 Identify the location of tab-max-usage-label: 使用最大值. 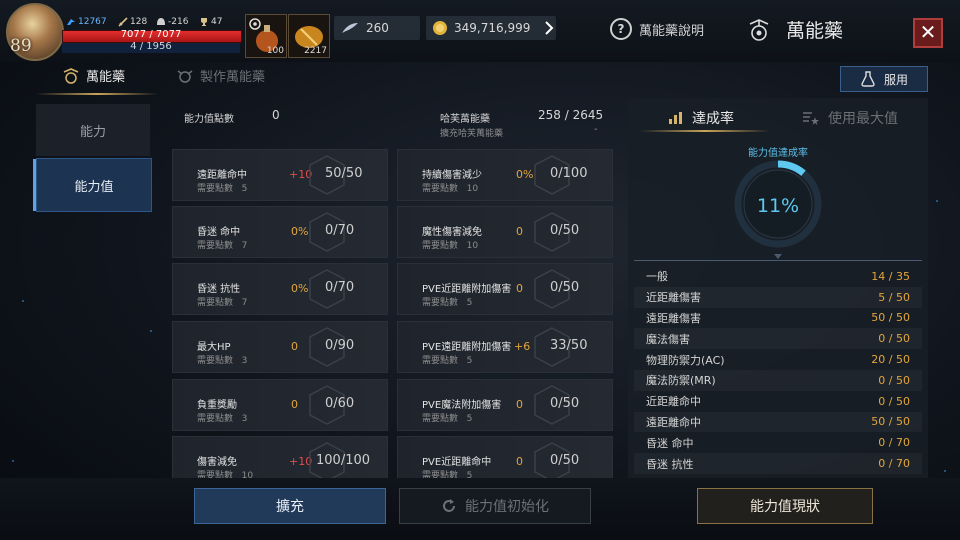
(863, 119).